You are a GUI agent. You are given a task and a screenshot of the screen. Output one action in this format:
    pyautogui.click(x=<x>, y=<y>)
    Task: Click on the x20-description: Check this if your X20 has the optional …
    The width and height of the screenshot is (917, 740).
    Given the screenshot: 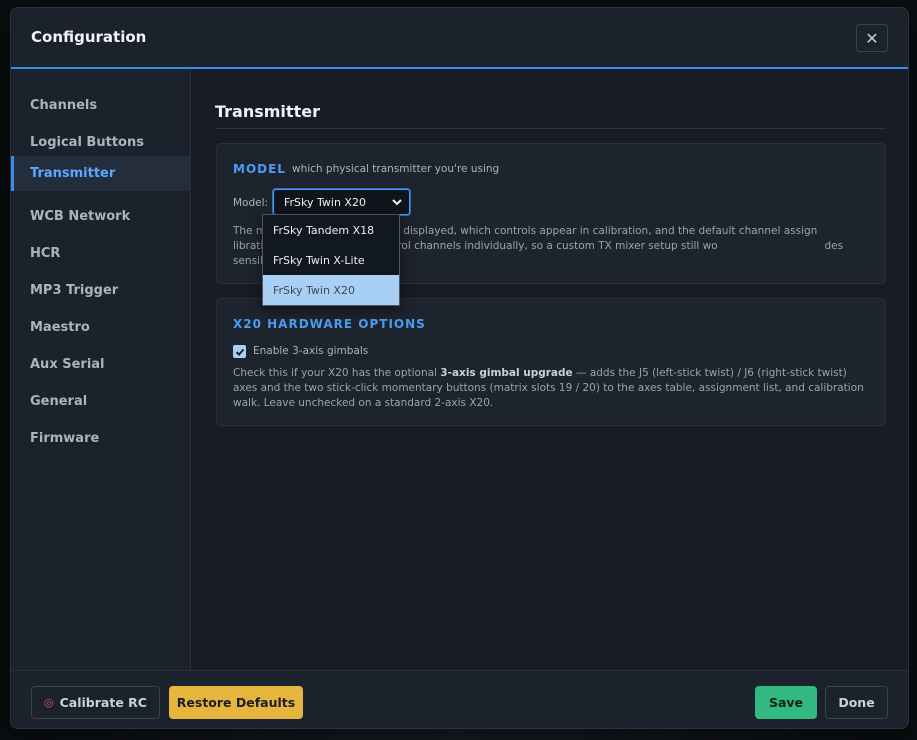 What is the action you would take?
    pyautogui.click(x=553, y=388)
    